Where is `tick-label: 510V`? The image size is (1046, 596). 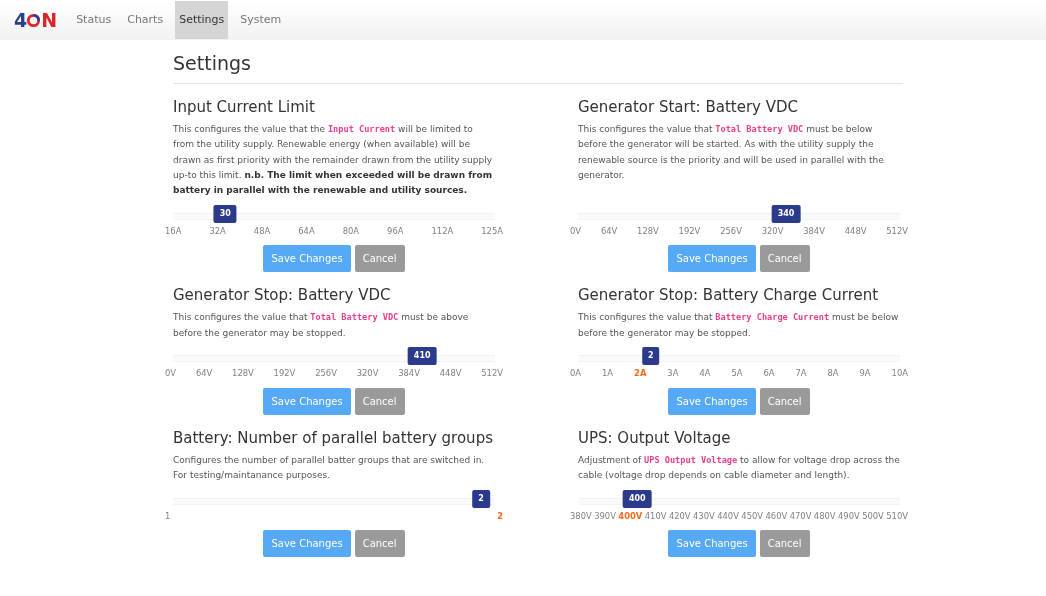
tick-label: 510V is located at coordinates (897, 516).